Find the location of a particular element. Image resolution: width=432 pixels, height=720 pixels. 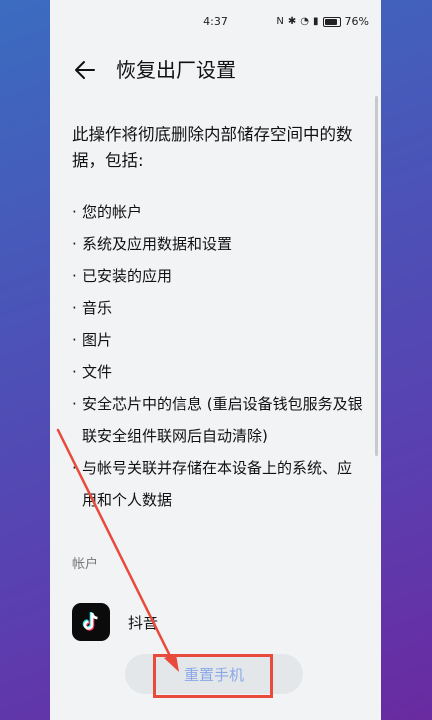

back-arrow-icon is located at coordinates (86, 70).